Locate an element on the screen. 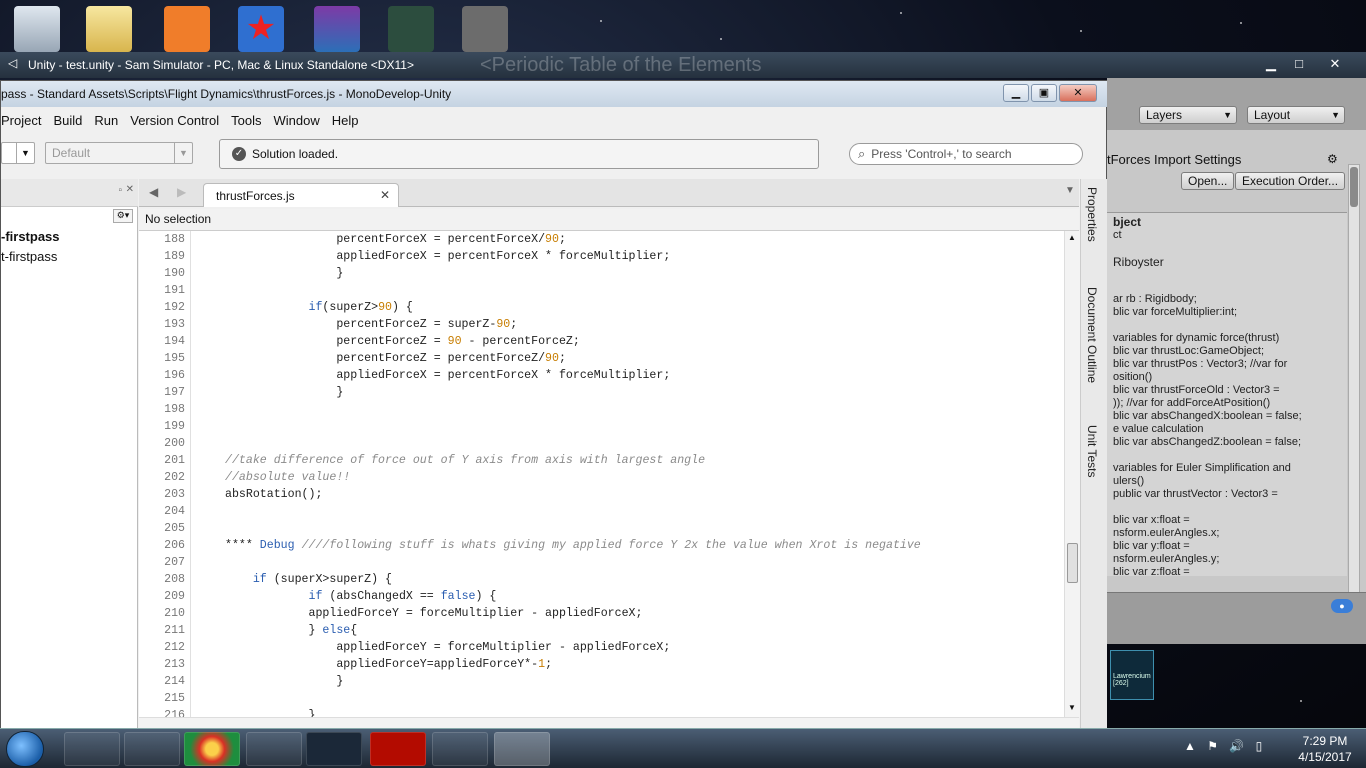 This screenshot has height=768, width=1366. properties-pad-tab: Properties is located at coordinates (1092, 214).